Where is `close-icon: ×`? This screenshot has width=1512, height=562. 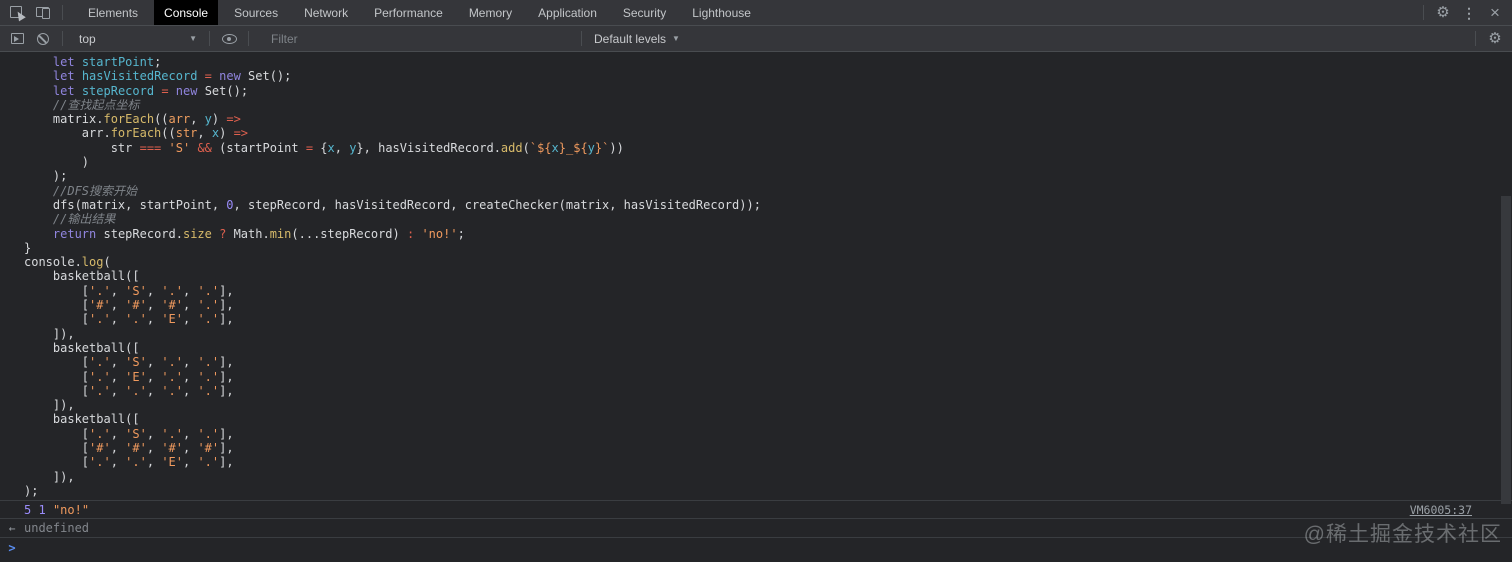 close-icon: × is located at coordinates (1495, 12).